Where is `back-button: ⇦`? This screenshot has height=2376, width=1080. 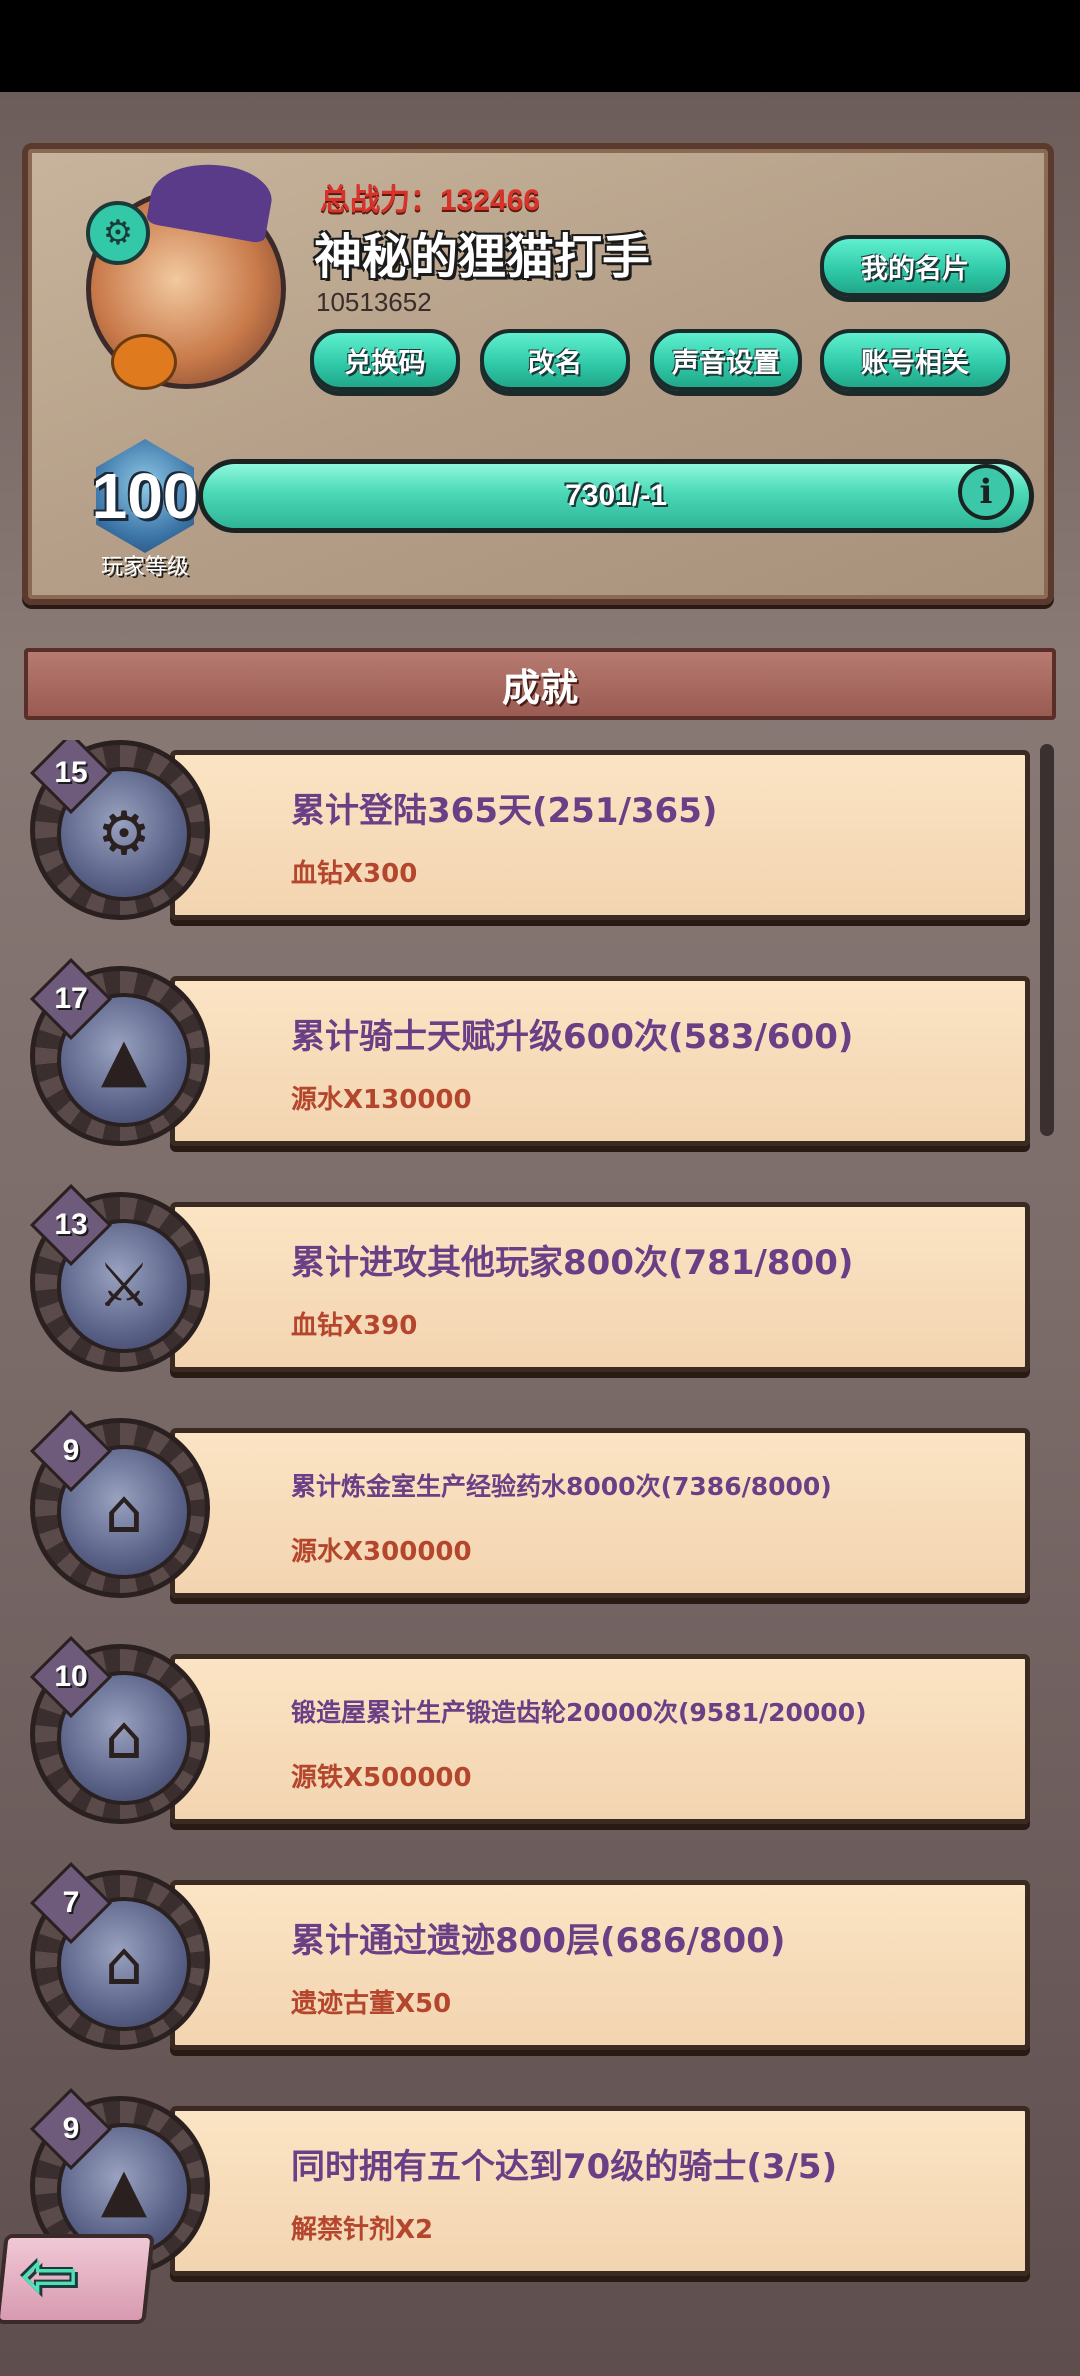 back-button: ⇦ is located at coordinates (80, 2277).